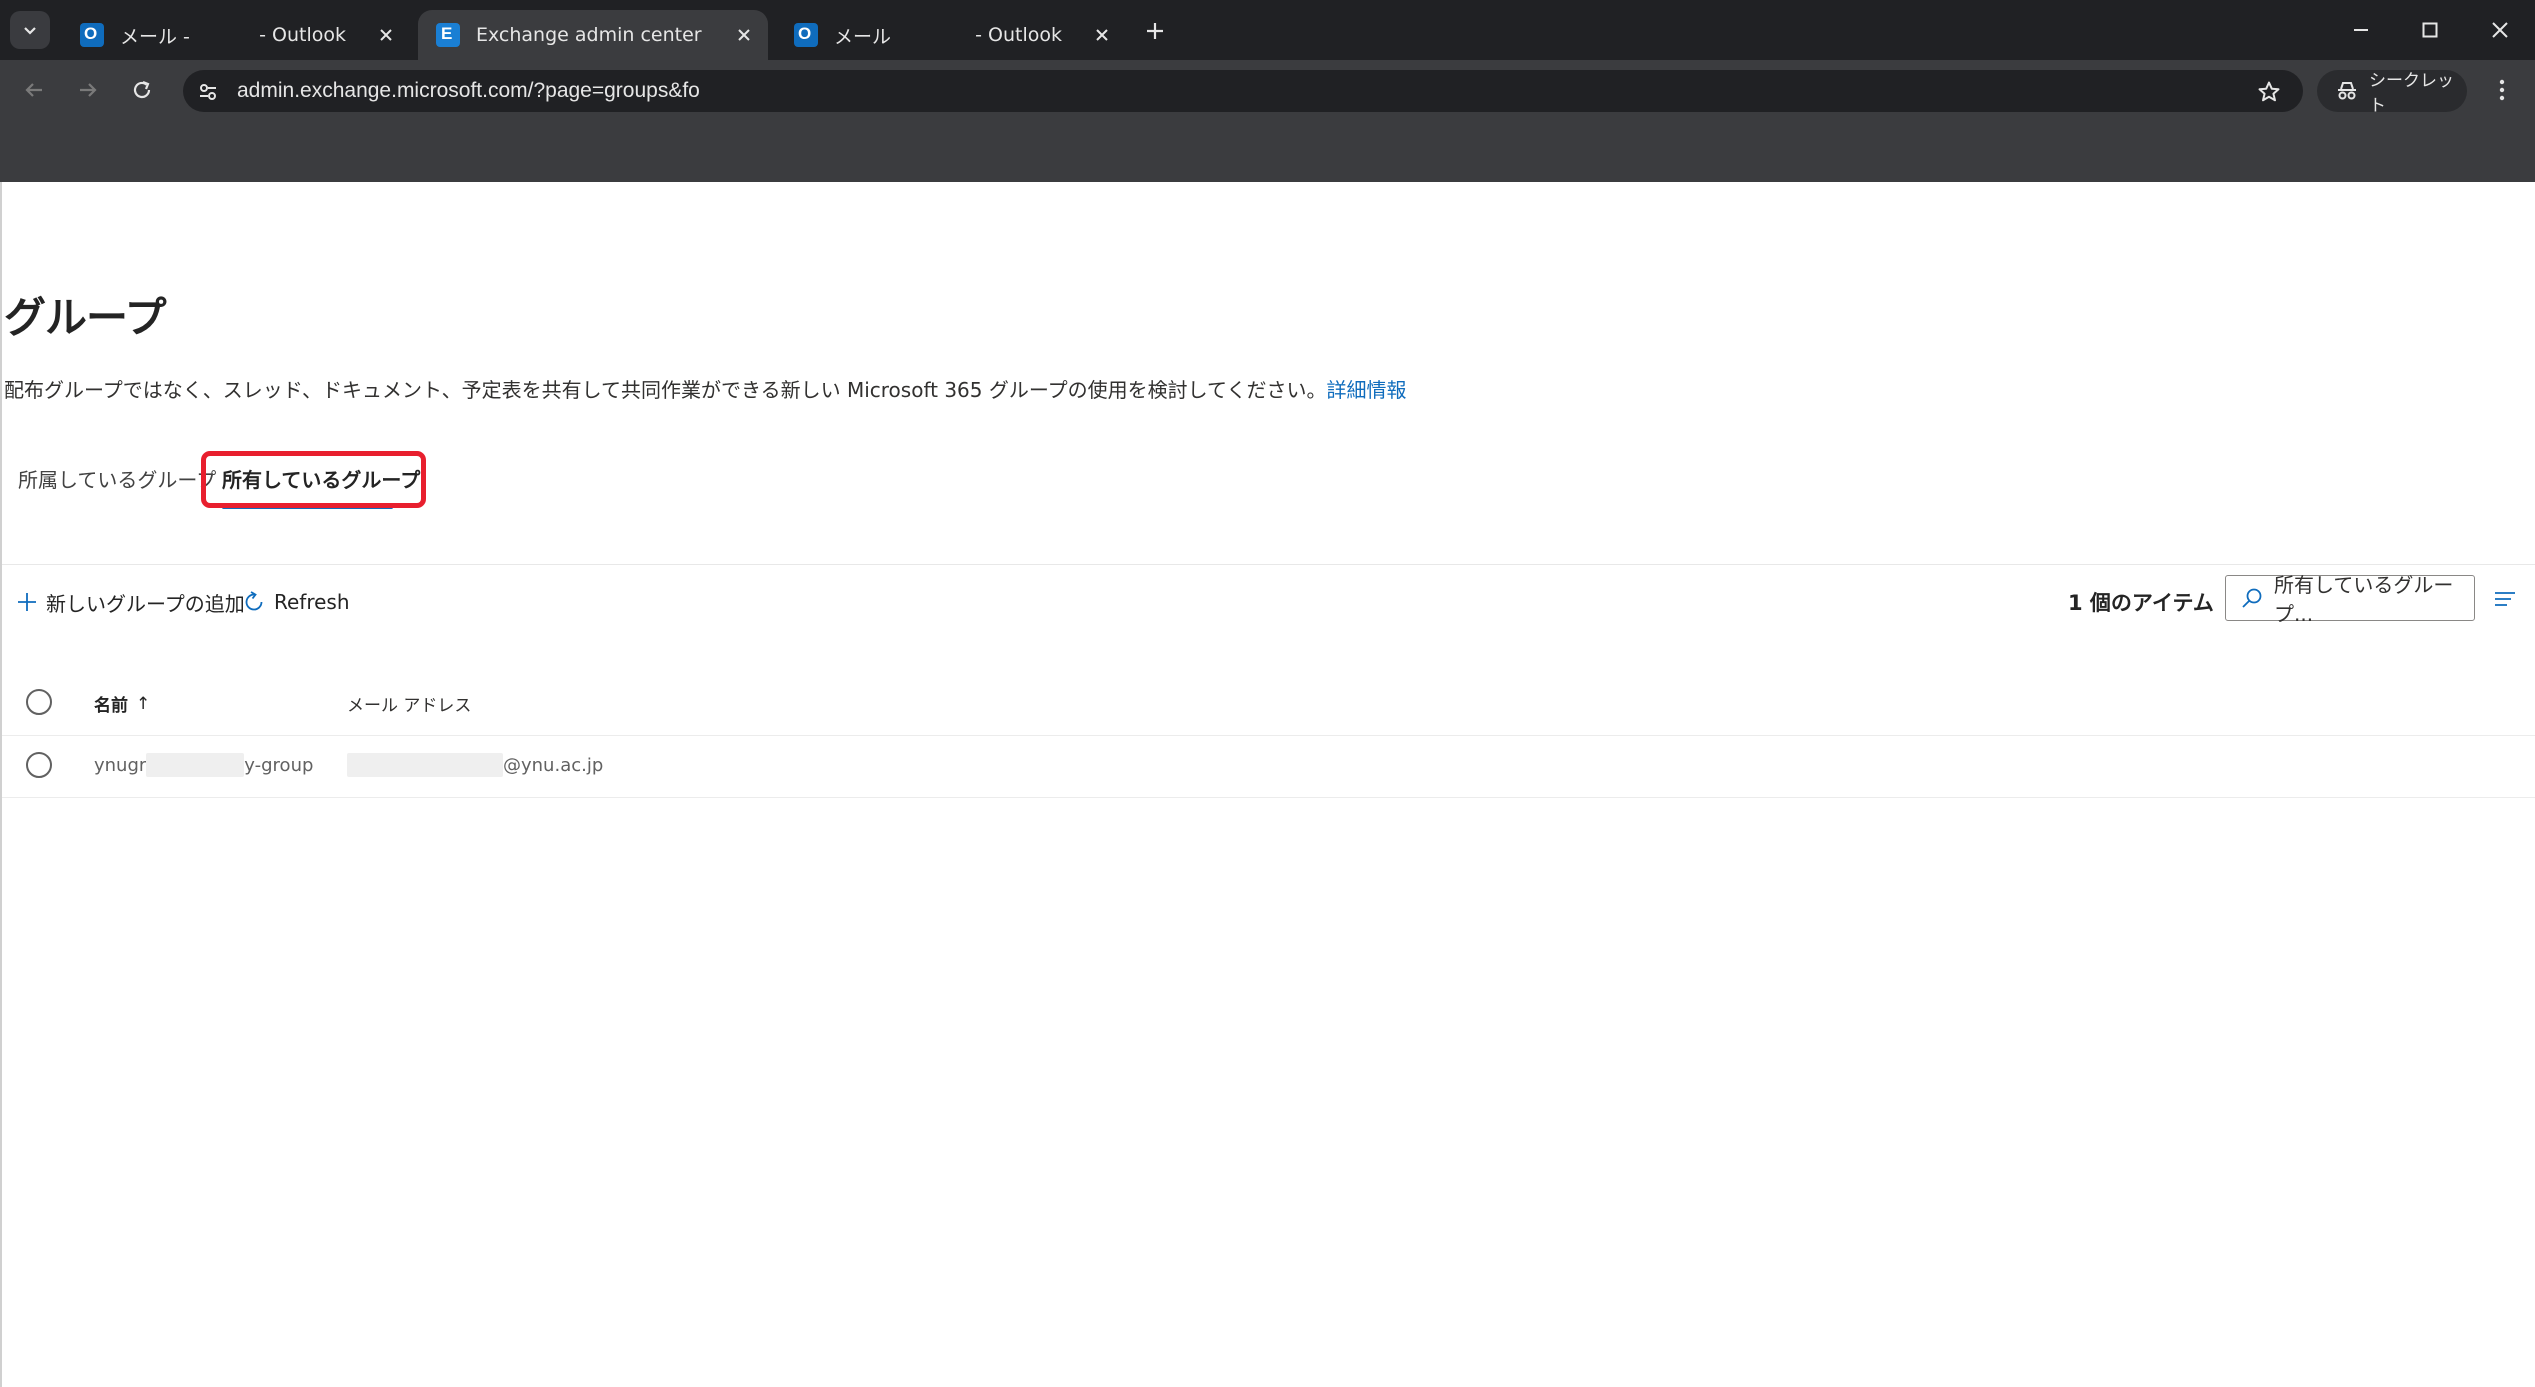 The image size is (2535, 1387). I want to click on reload-button, so click(142, 90).